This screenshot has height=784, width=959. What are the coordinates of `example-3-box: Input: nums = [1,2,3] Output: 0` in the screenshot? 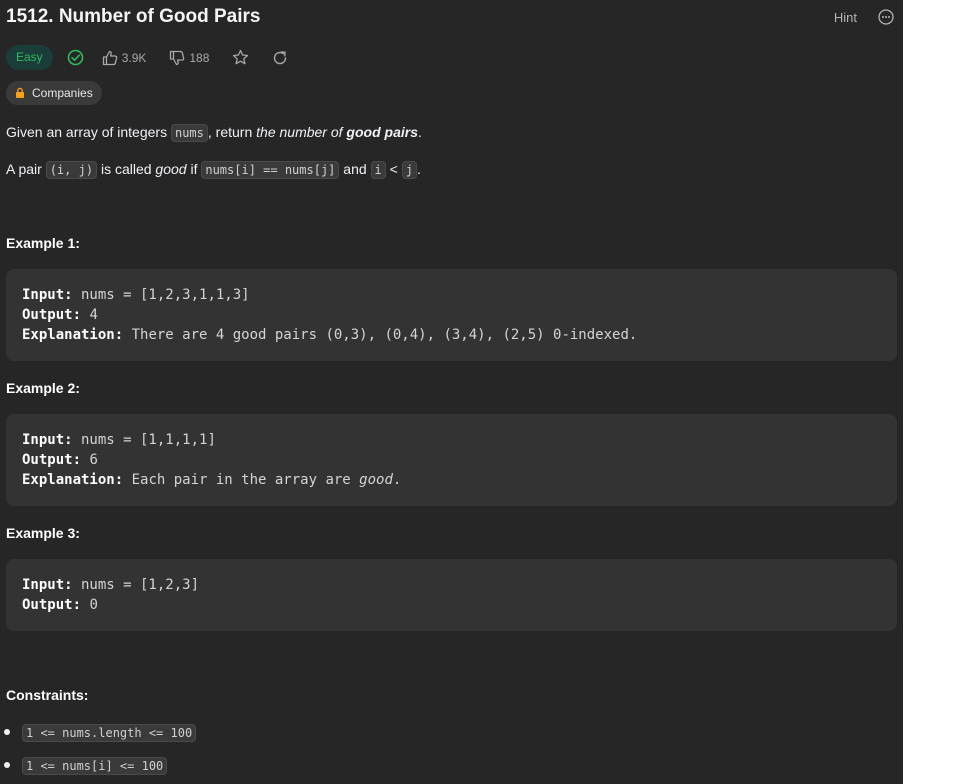 It's located at (451, 595).